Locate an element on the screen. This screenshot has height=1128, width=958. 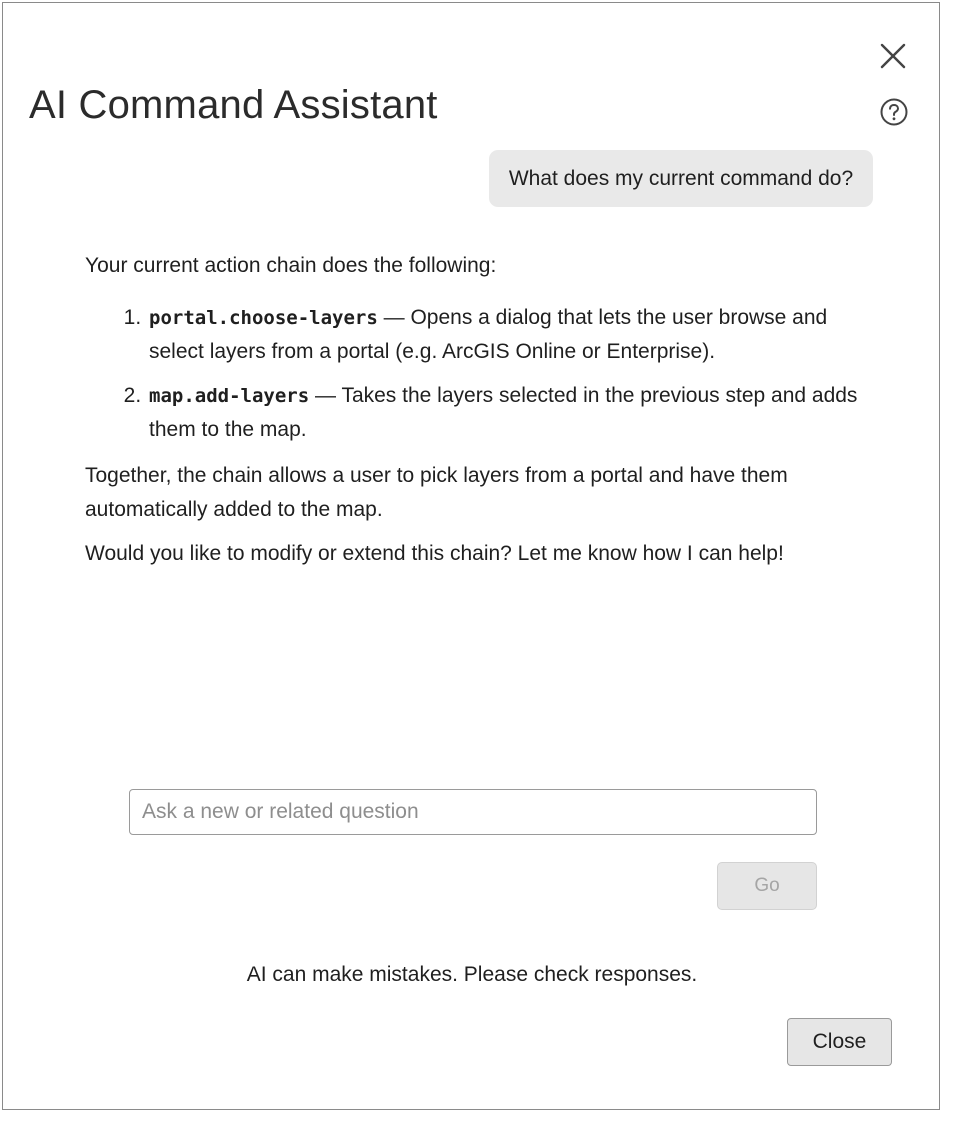
dialog-title: AI Command Assistant is located at coordinates (233, 105).